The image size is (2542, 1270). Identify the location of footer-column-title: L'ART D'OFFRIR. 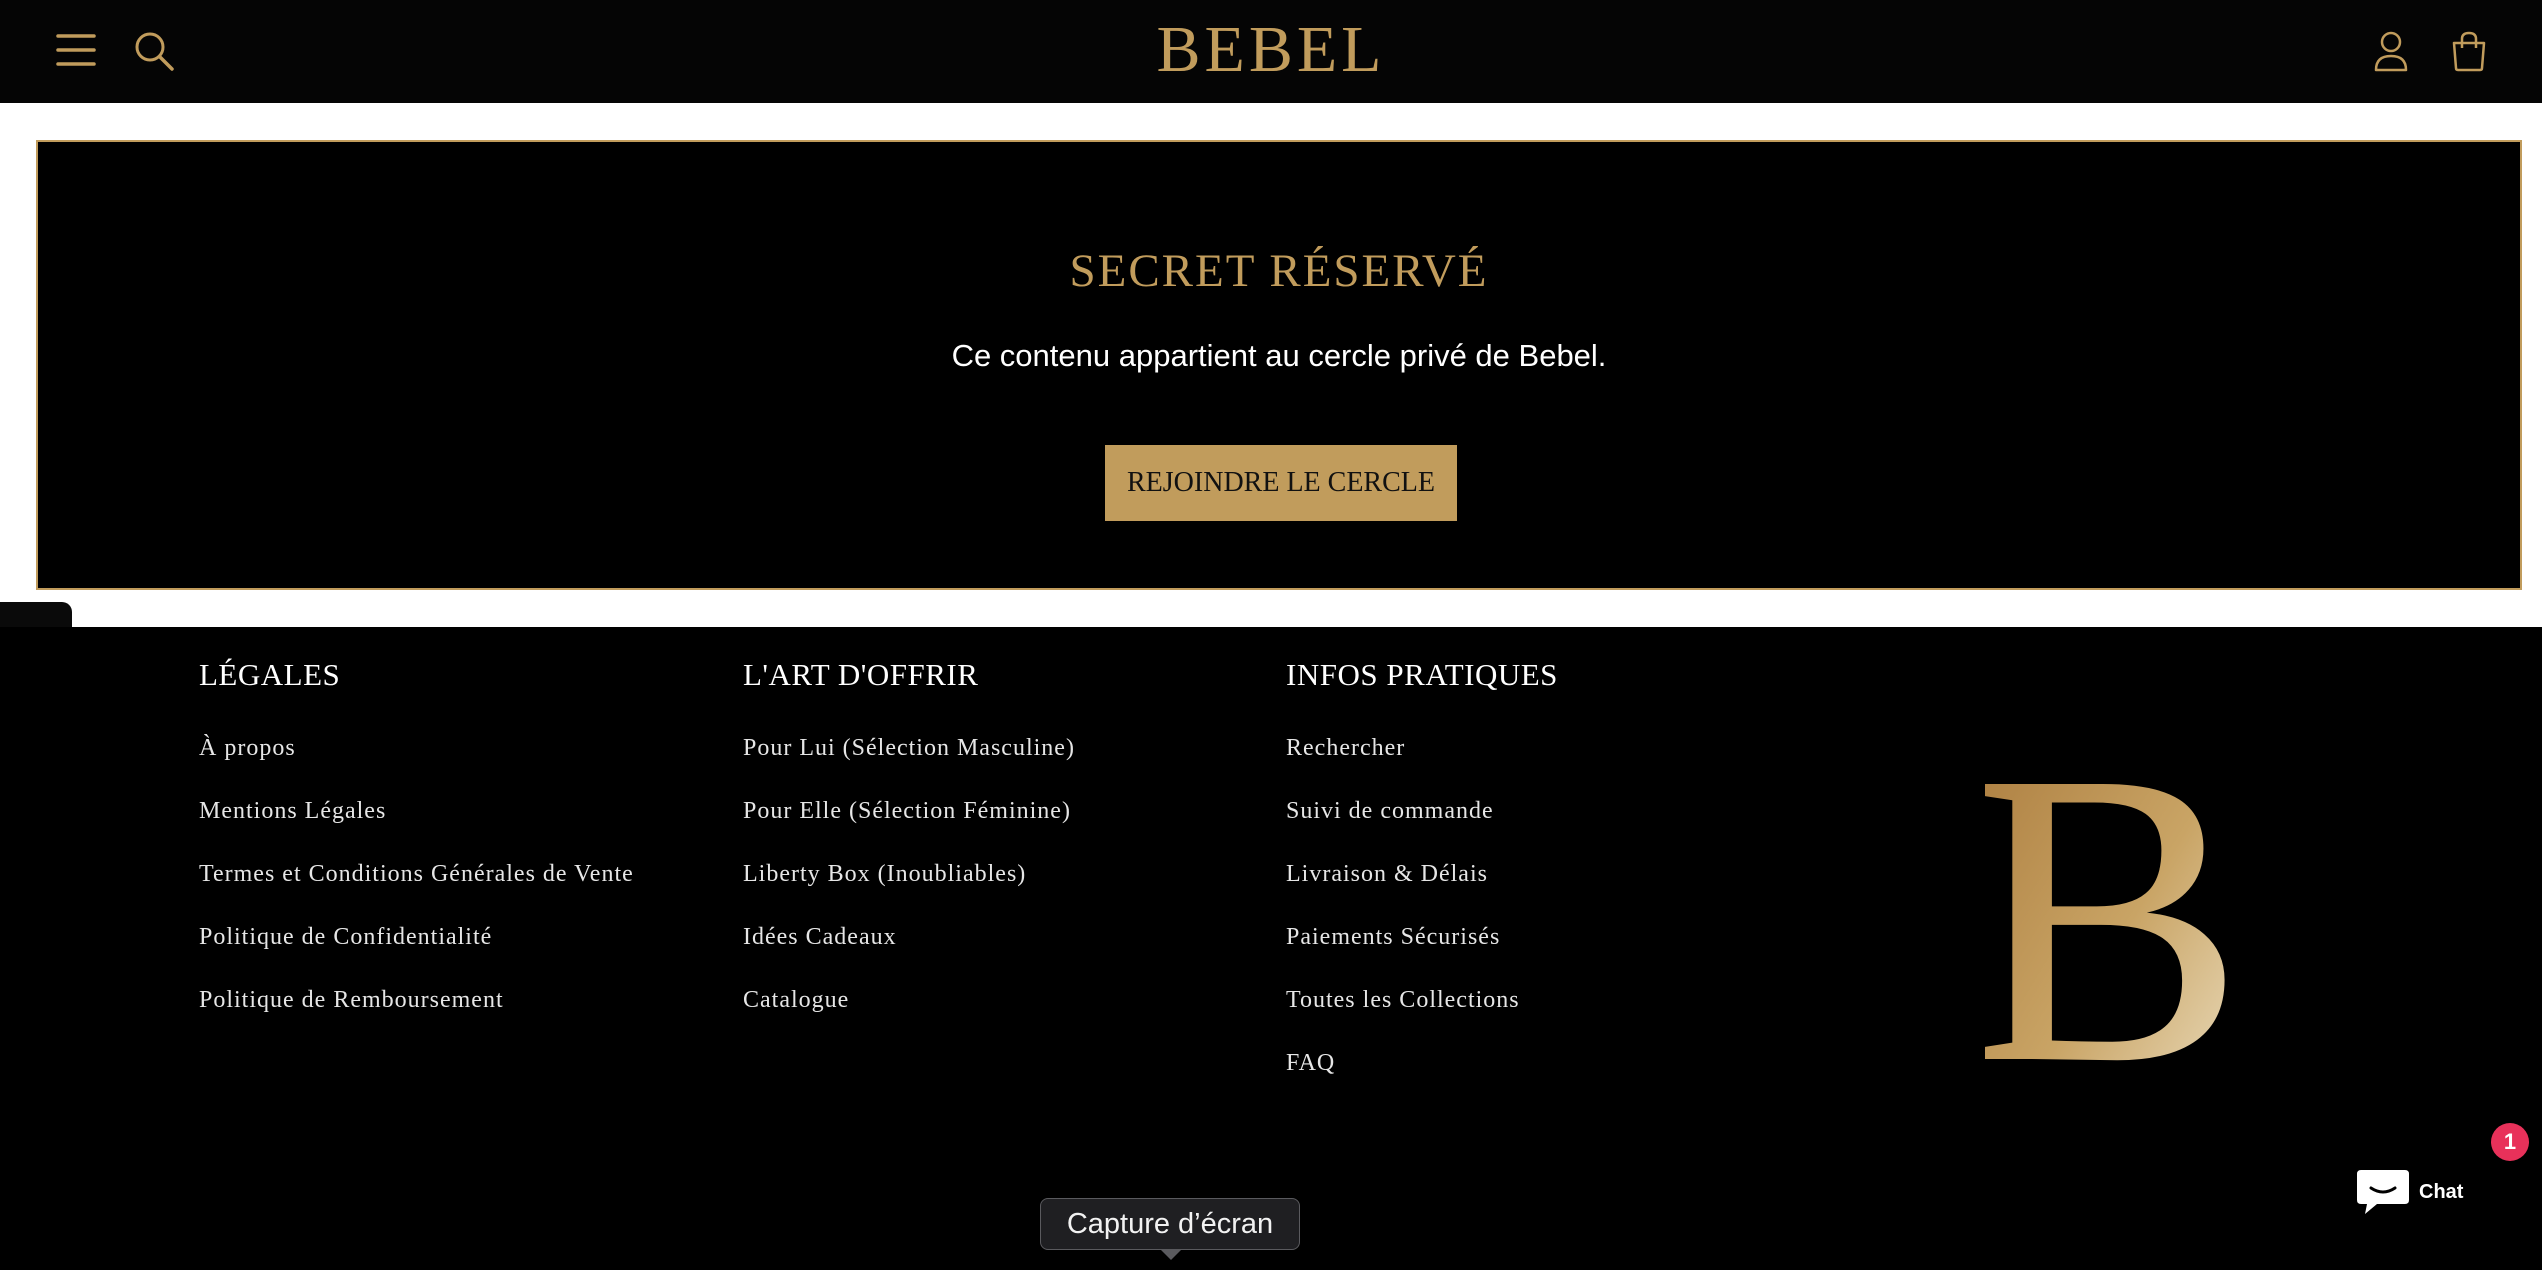
(861, 674).